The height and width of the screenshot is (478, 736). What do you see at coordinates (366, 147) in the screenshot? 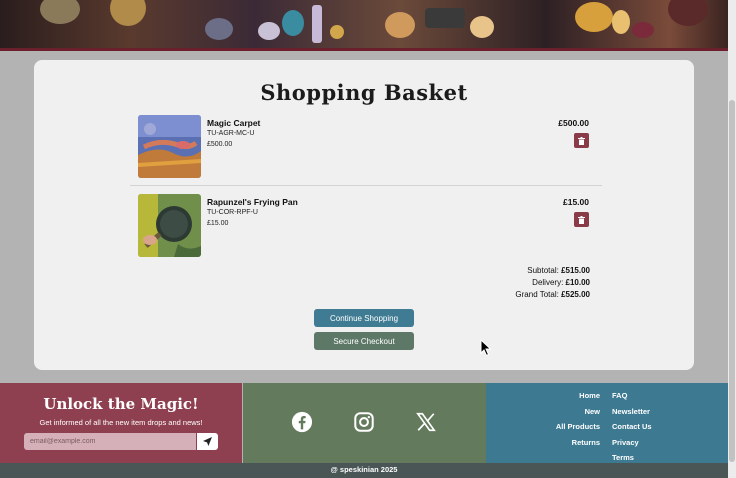
I see `basket-item: Magic Carpet TU-AGR-MC-U £500.00 £500.00` at bounding box center [366, 147].